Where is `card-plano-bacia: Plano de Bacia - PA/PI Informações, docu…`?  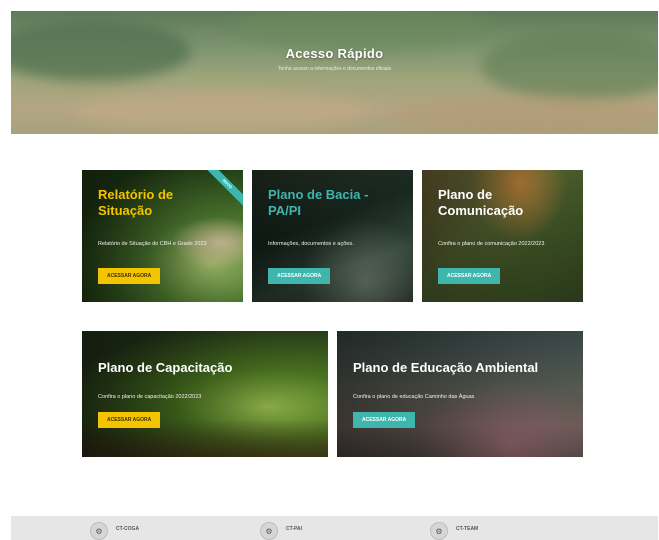
card-plano-bacia: Plano de Bacia - PA/PI Informações, docu… is located at coordinates (332, 236).